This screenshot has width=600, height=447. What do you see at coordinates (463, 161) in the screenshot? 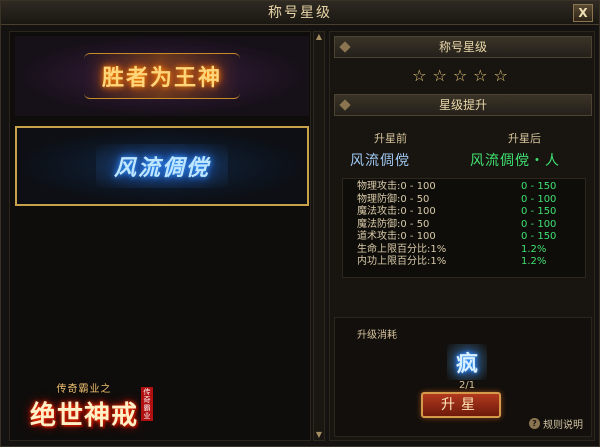
I see `title-names: 风流倜傥 风流倜傥・人` at bounding box center [463, 161].